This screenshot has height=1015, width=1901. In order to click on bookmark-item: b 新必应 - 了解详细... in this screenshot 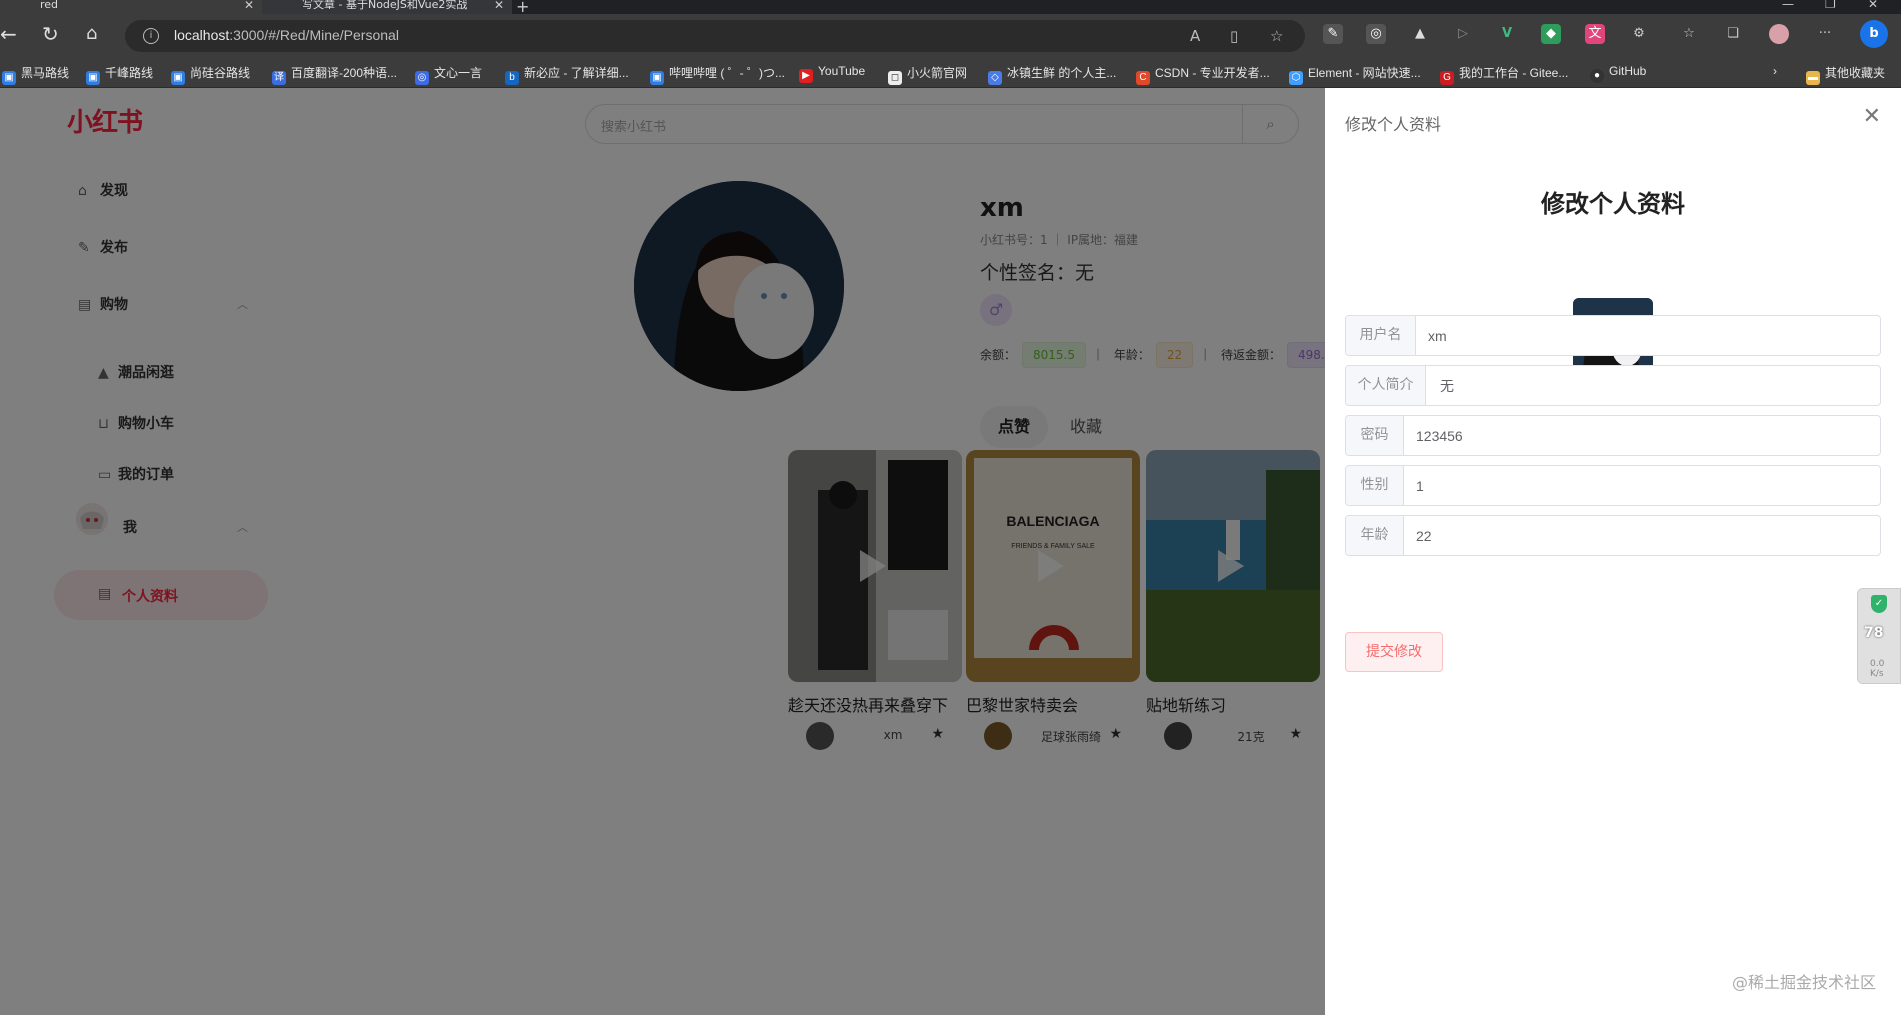, I will do `click(567, 74)`.